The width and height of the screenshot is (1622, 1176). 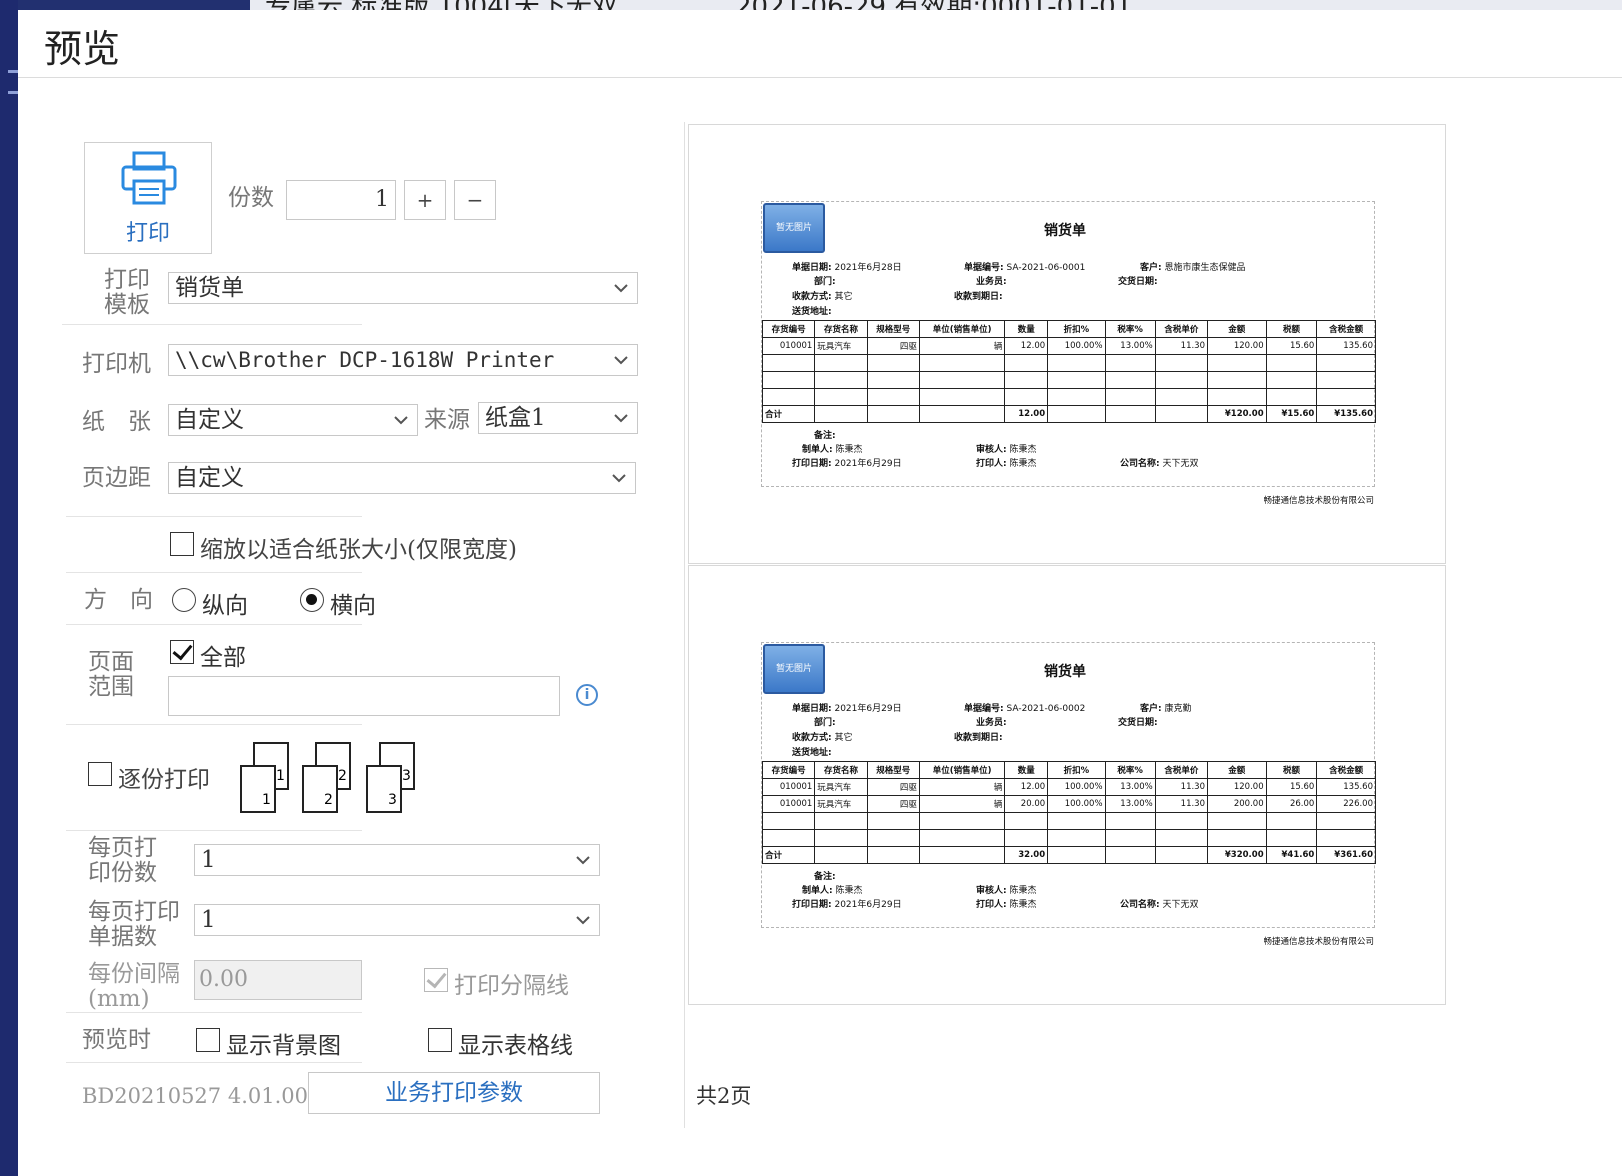 I want to click on increment-button: +, so click(x=425, y=200).